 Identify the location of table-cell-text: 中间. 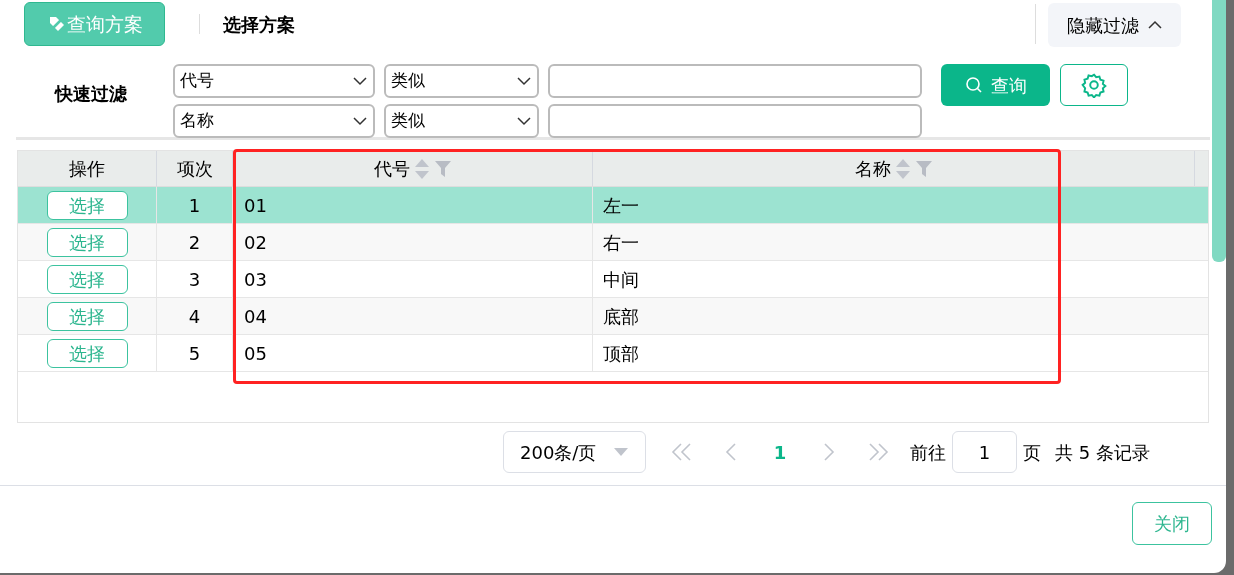
(621, 279).